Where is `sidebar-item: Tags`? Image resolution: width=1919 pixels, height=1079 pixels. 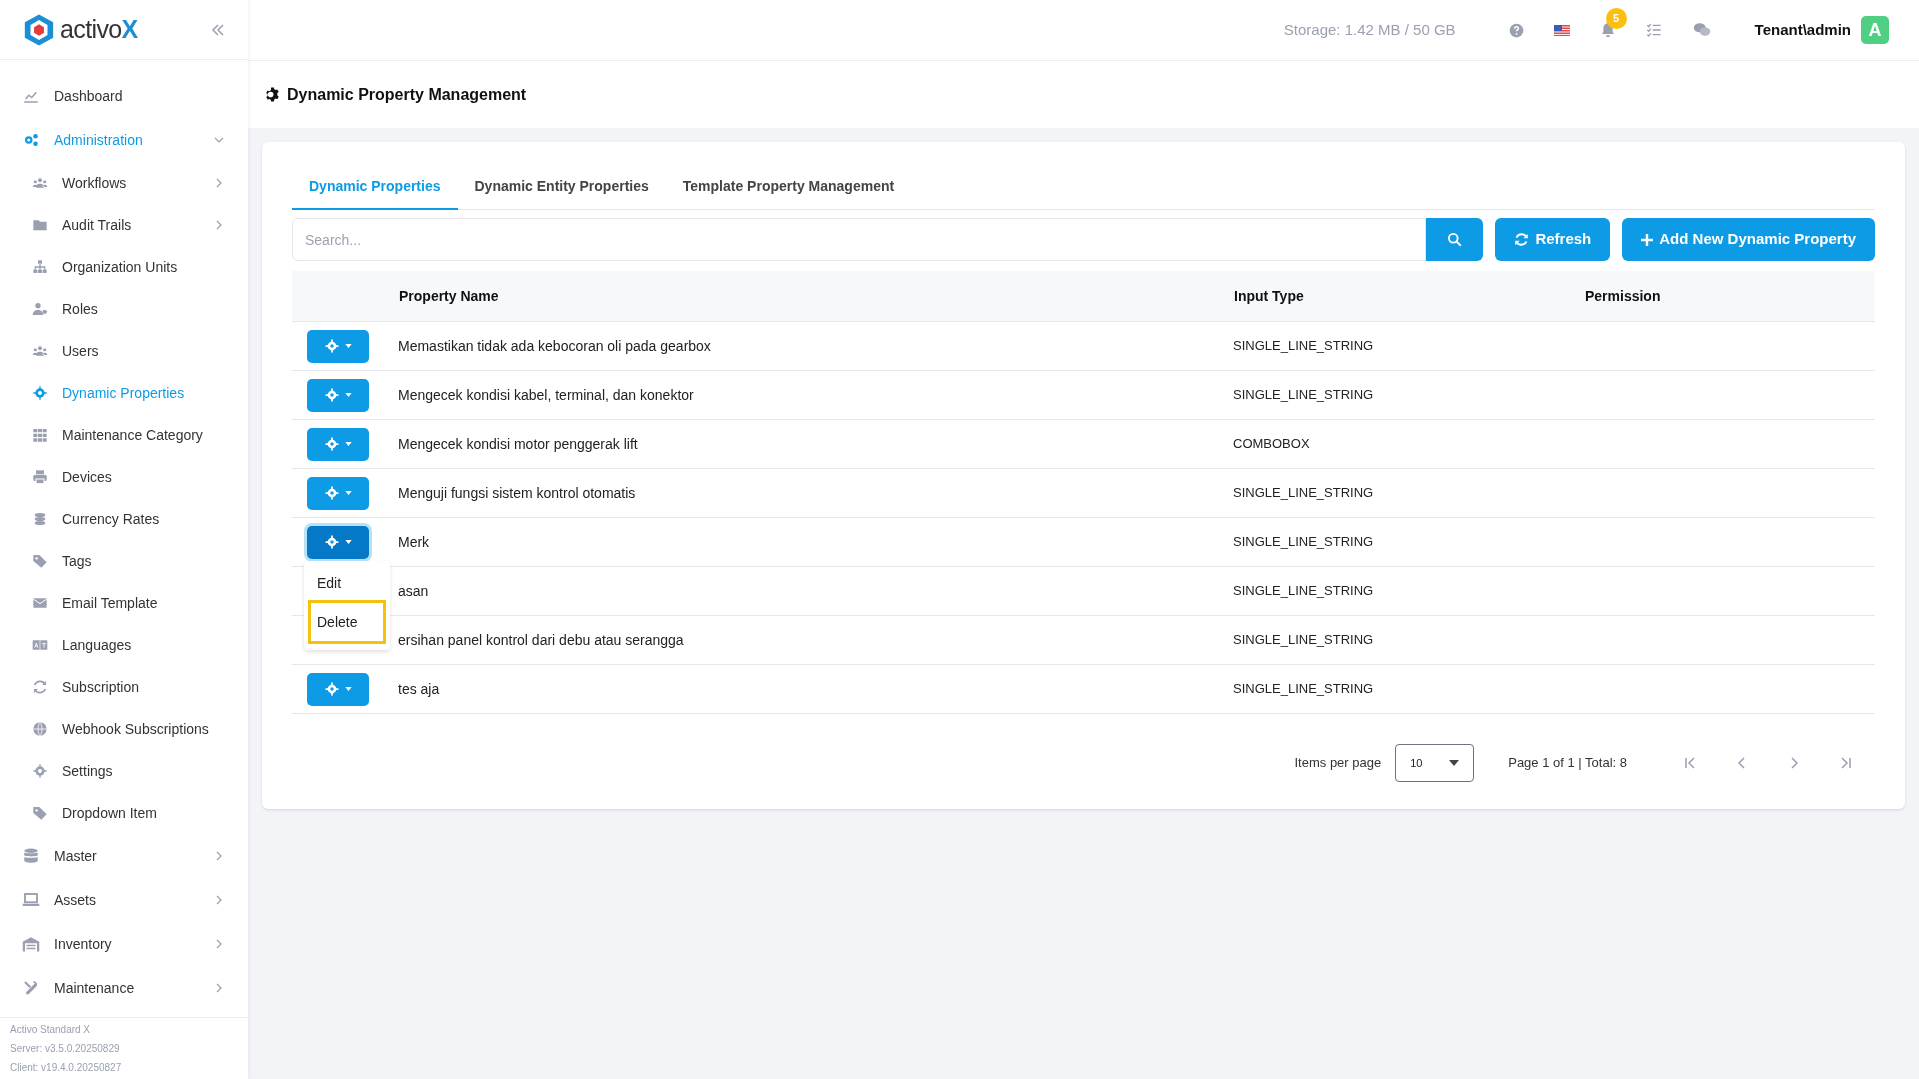
sidebar-item: Tags is located at coordinates (124, 561).